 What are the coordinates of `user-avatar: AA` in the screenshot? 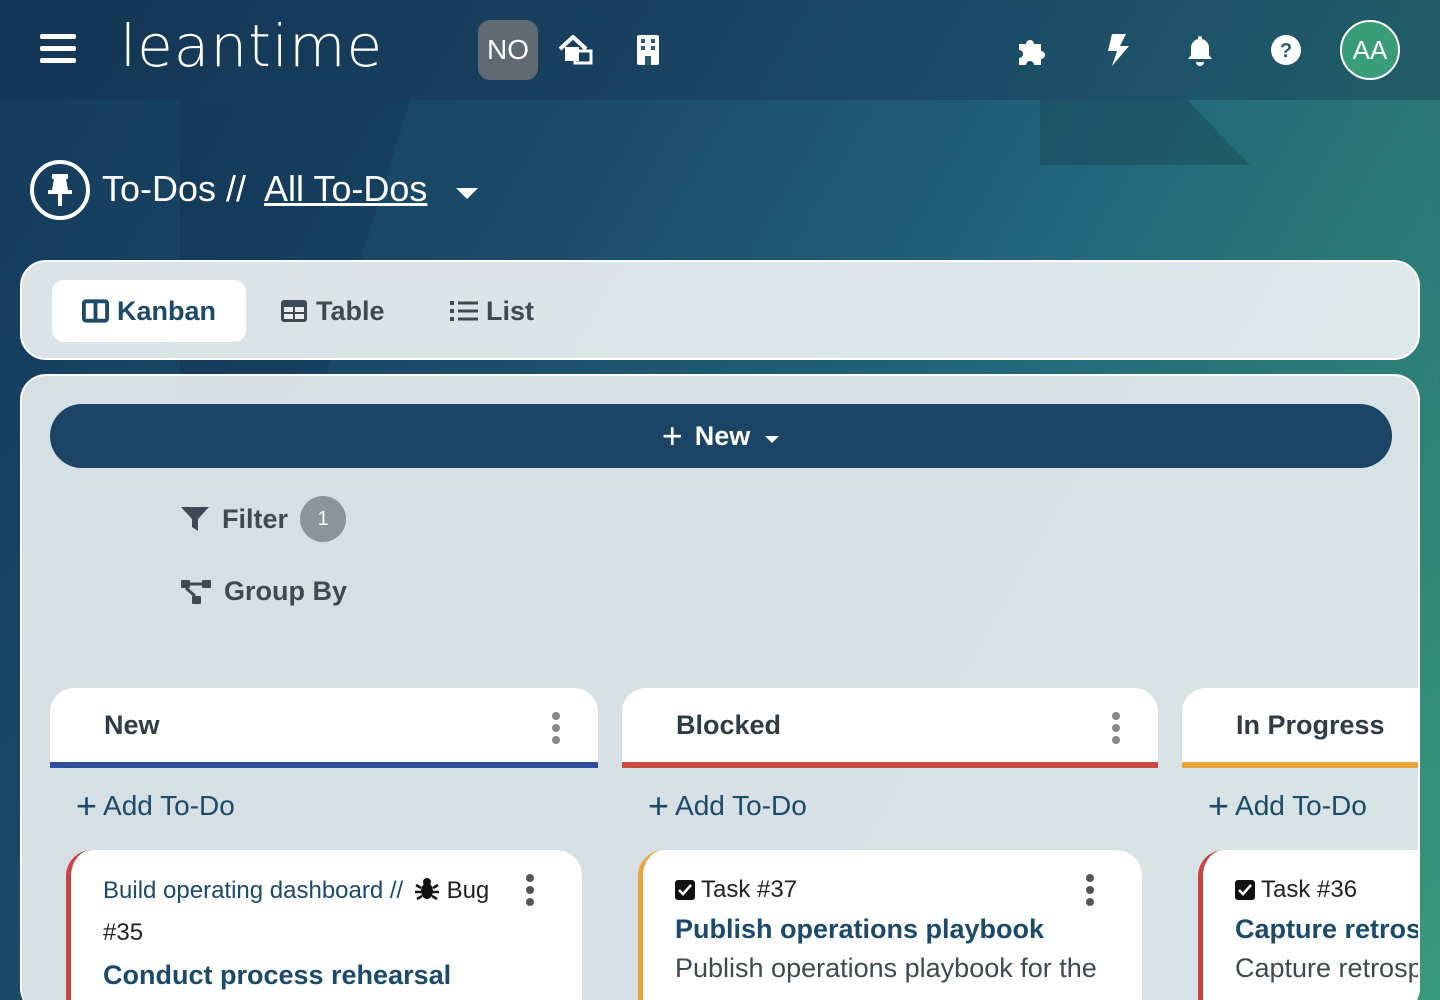 It's located at (1370, 50).